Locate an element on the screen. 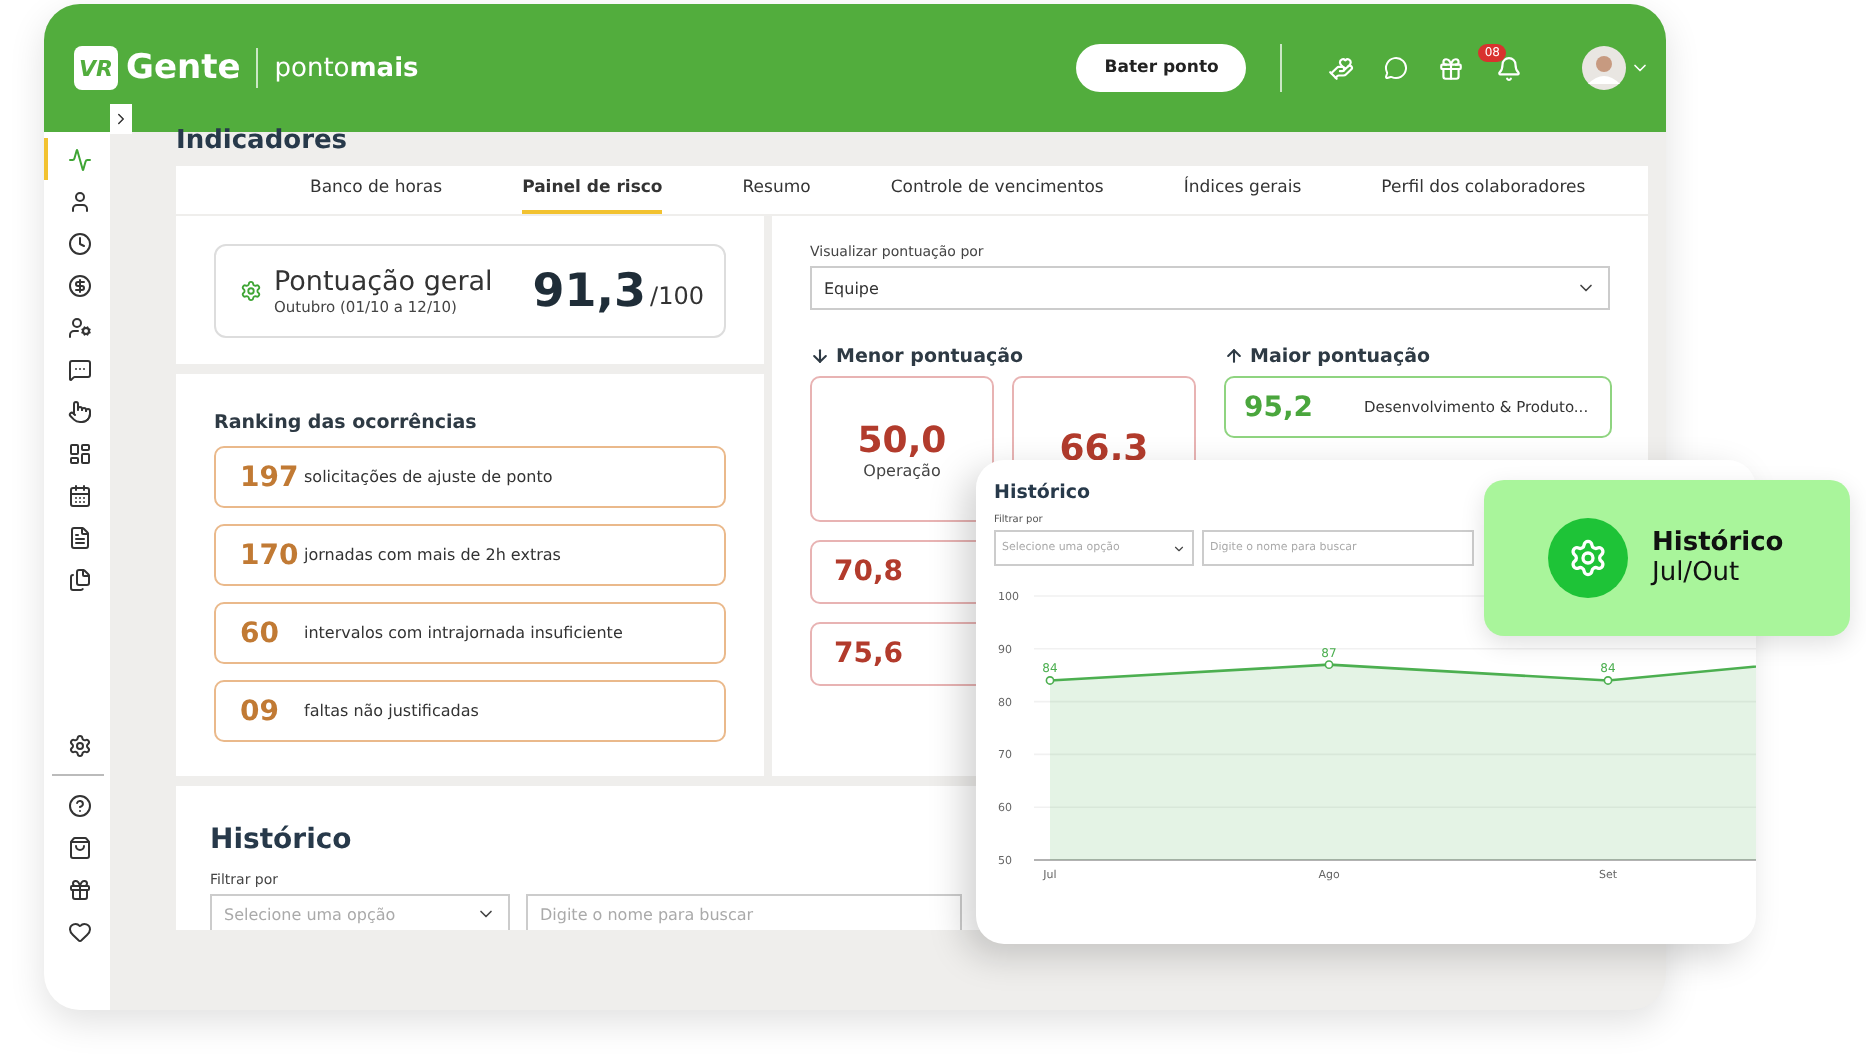 The width and height of the screenshot is (1866, 1060). occurrence-description: faltas não justificadas is located at coordinates (391, 711).